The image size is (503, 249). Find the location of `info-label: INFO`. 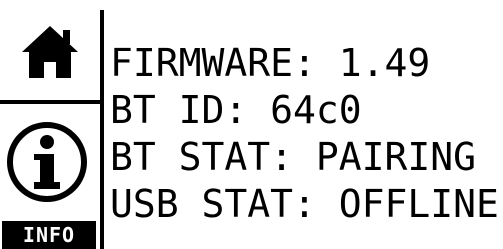

info-label: INFO is located at coordinates (49, 235).